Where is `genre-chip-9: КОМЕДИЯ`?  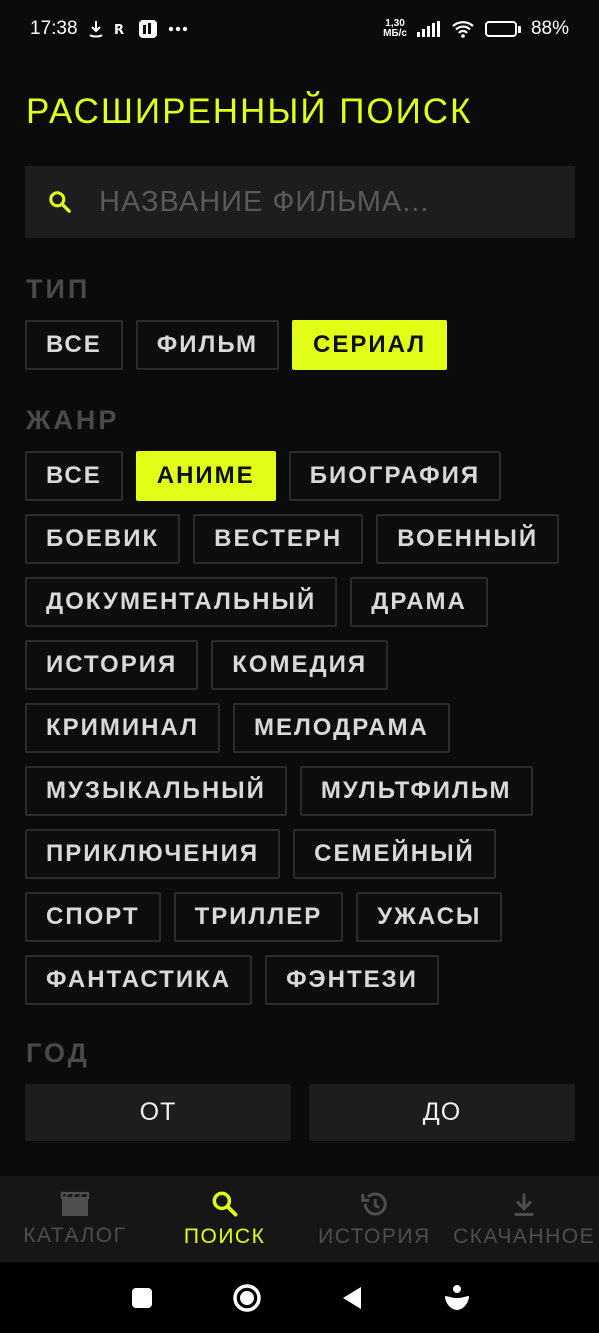
genre-chip-9: КОМЕДИЯ is located at coordinates (300, 665).